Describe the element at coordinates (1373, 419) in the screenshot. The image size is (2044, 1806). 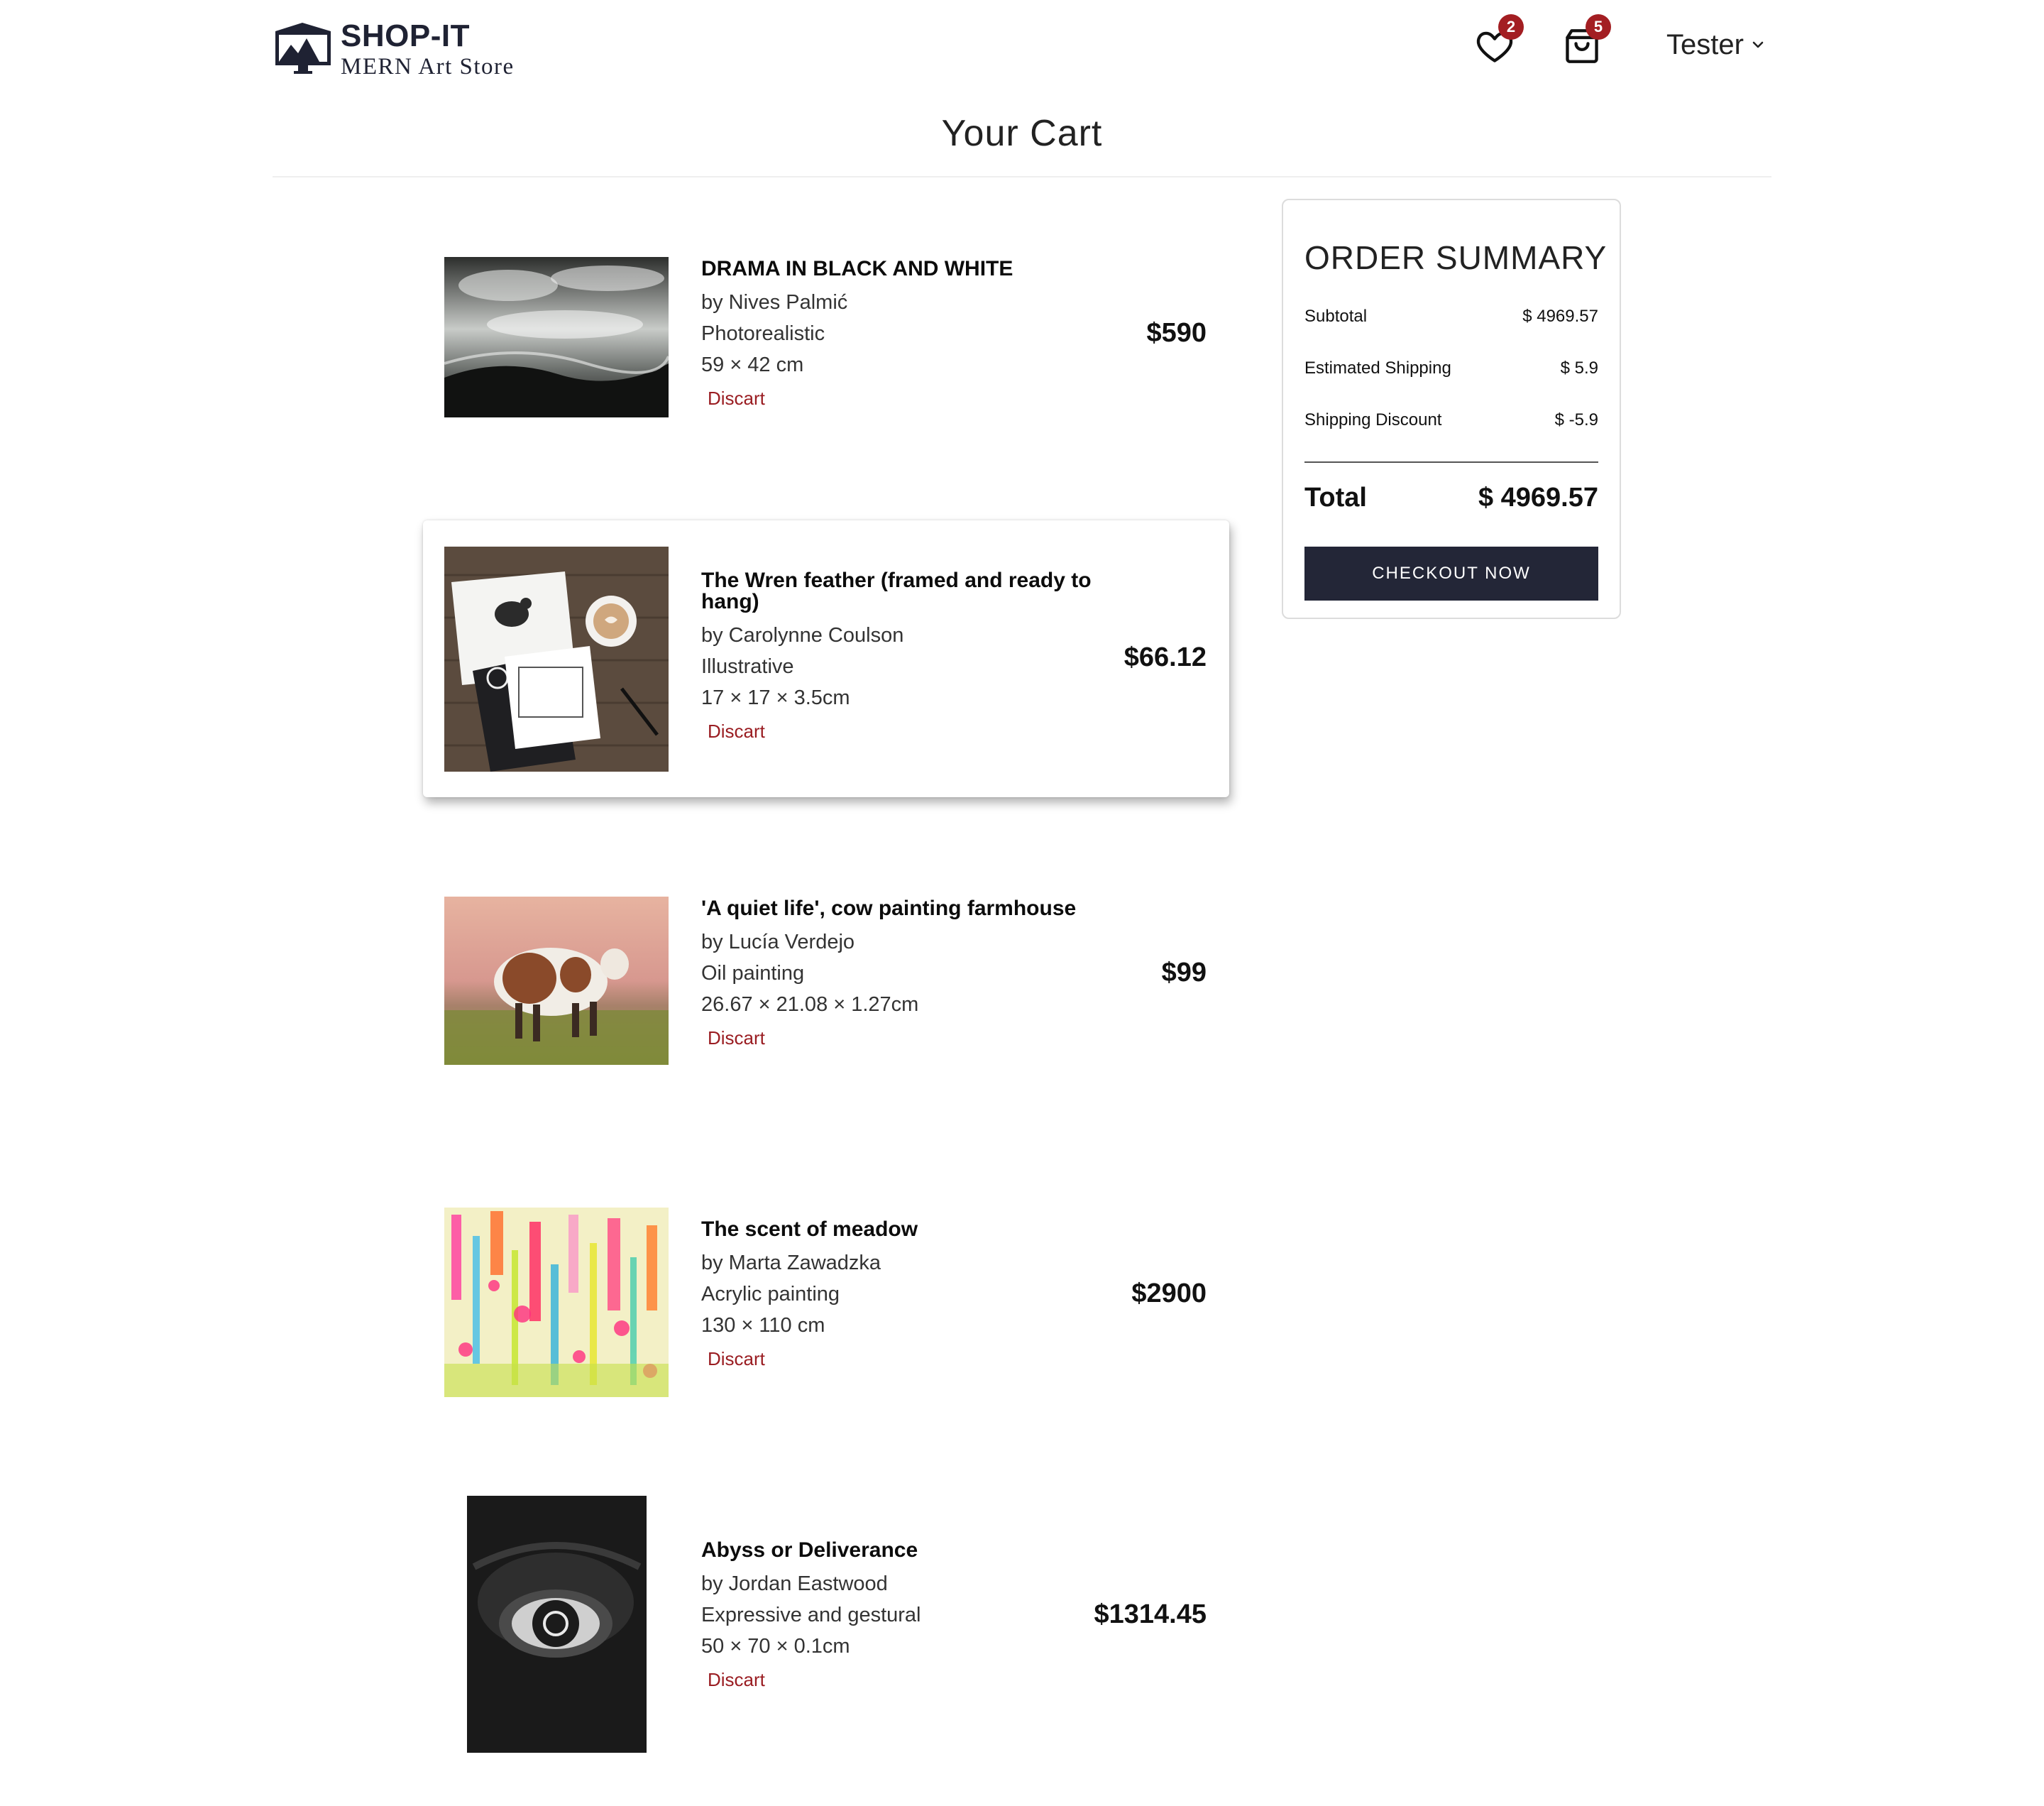
I see `shipping-discount-label: Shipping Discount` at that location.